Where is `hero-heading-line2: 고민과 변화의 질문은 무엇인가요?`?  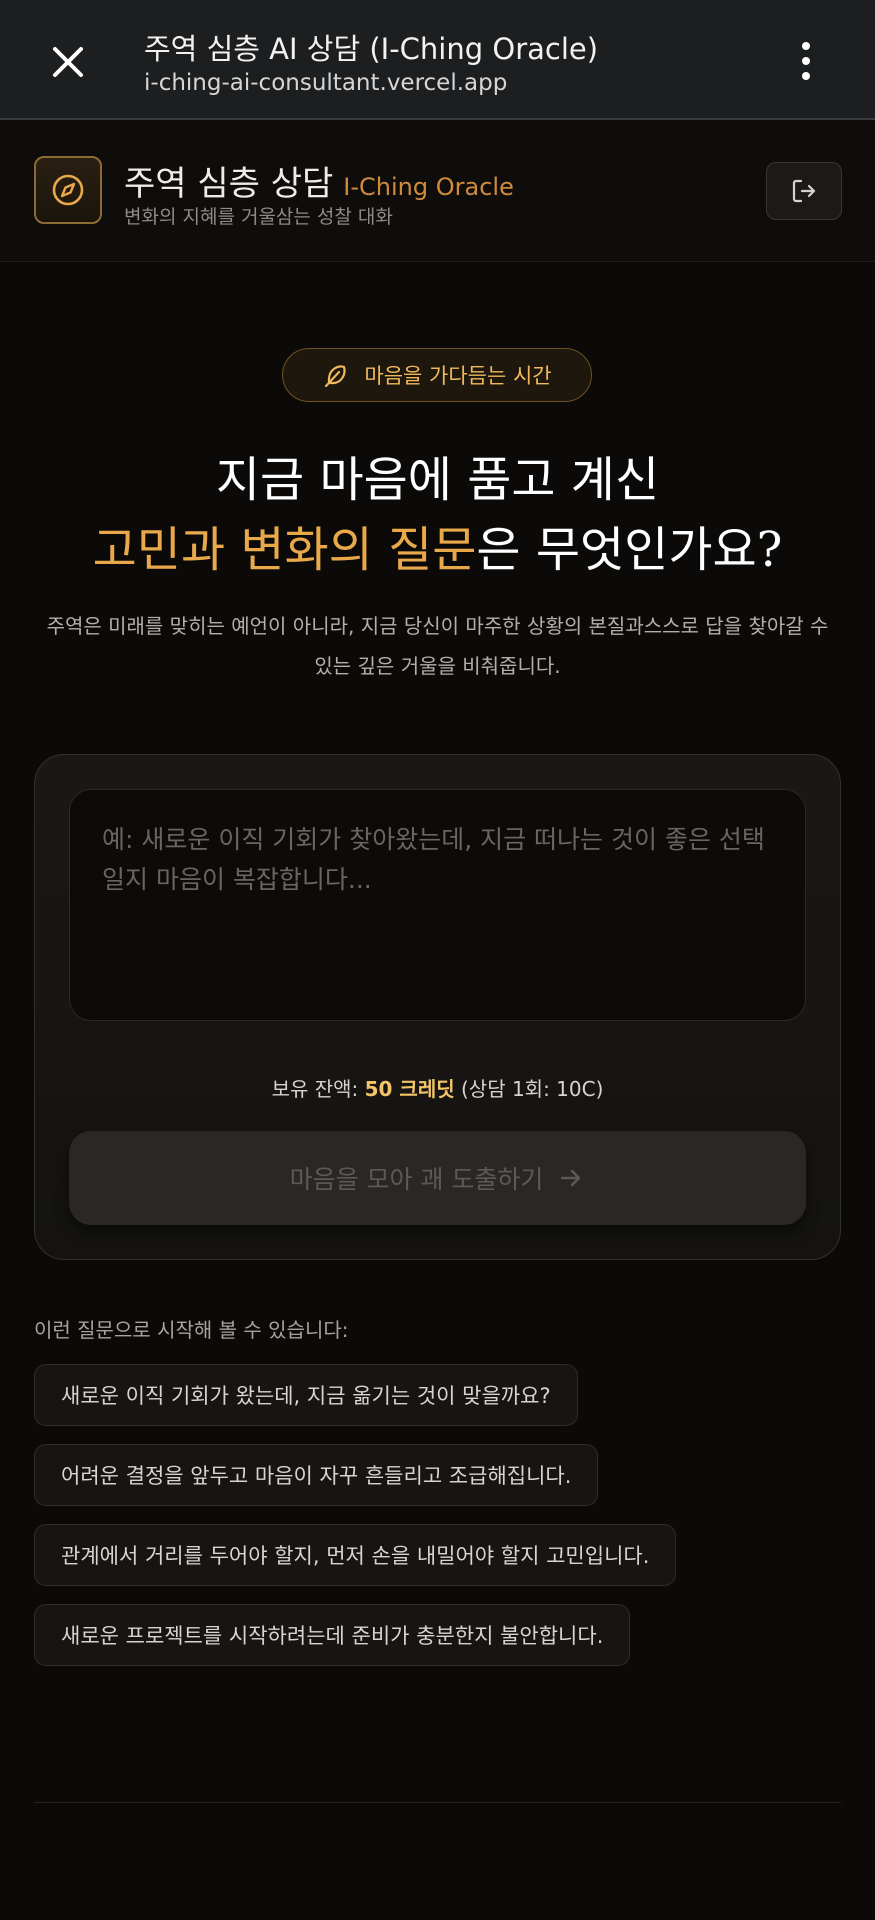 hero-heading-line2: 고민과 변화의 질문은 무엇인가요? is located at coordinates (437, 545).